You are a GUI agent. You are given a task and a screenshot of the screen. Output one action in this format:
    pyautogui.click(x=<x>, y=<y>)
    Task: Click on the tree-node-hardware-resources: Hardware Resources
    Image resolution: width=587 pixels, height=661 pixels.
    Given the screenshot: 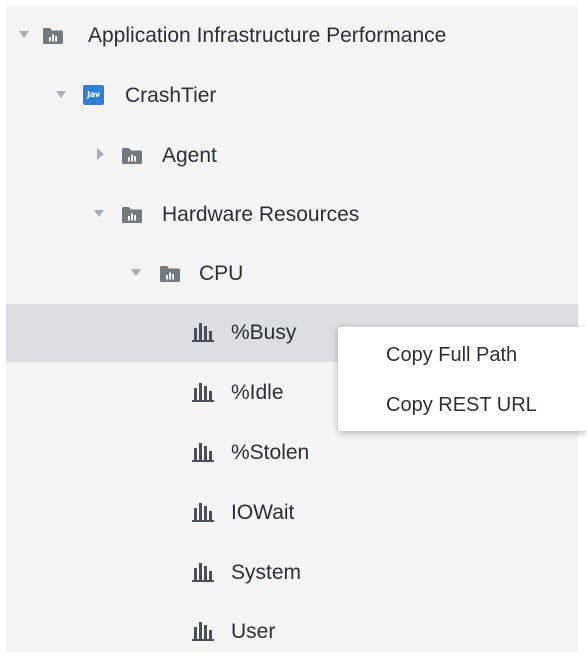 What is the action you would take?
    pyautogui.click(x=292, y=215)
    